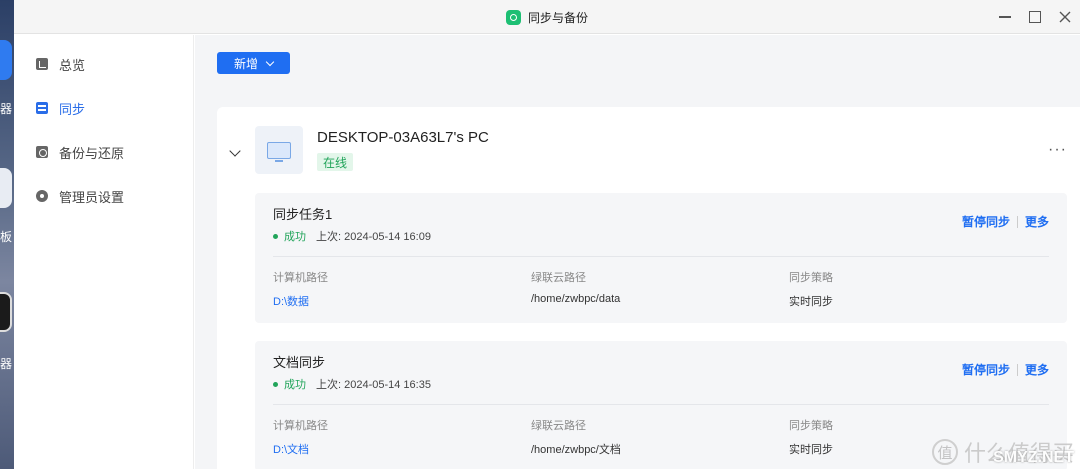 This screenshot has width=1080, height=469. What do you see at coordinates (92, 153) in the screenshot?
I see `sidebar-item-label: 备份与还原` at bounding box center [92, 153].